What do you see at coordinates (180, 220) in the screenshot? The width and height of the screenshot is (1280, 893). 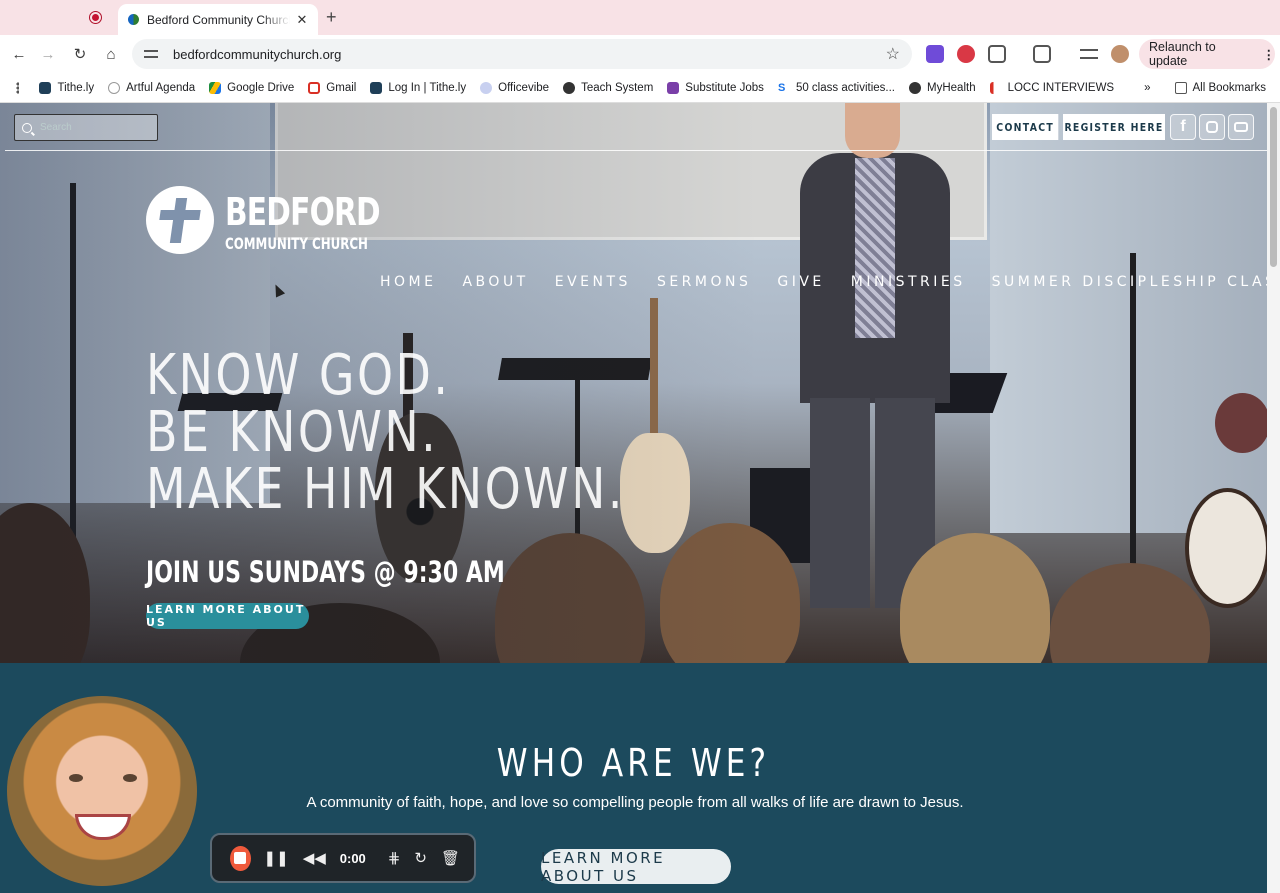 I see `cross-logo-icon` at bounding box center [180, 220].